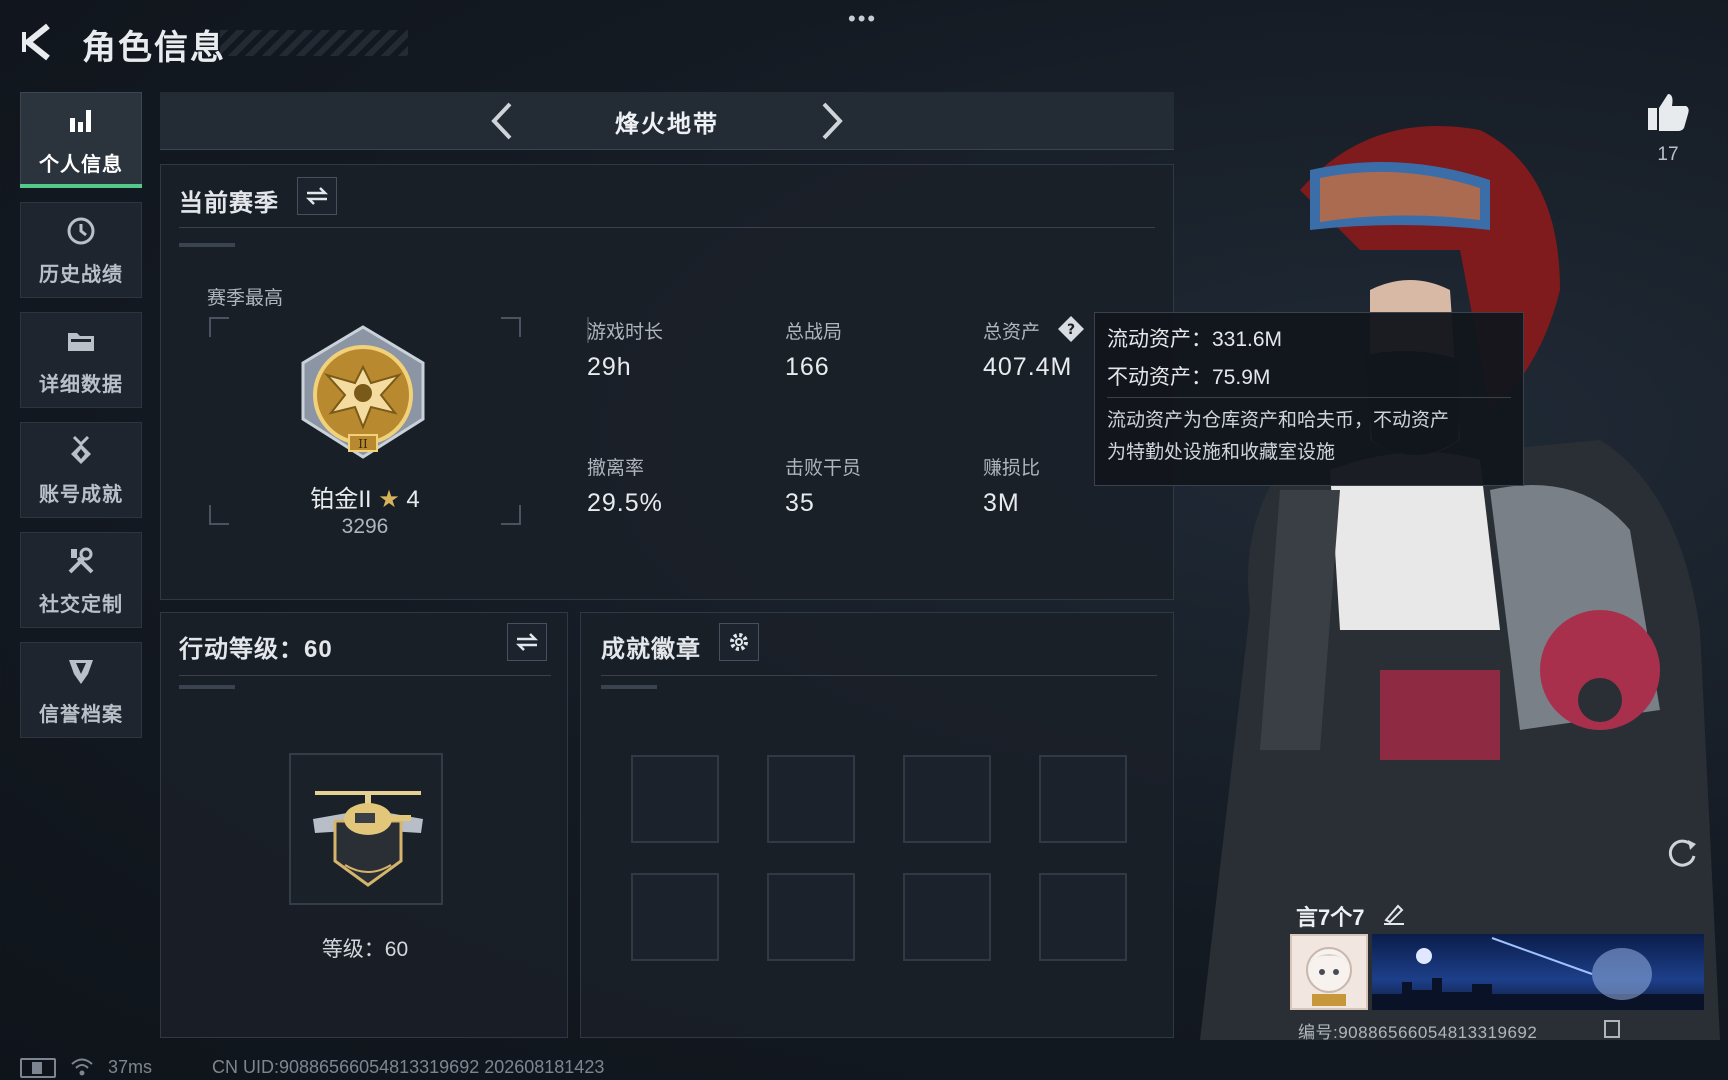 This screenshot has width=1728, height=1080. Describe the element at coordinates (130, 1067) in the screenshot. I see `ping-value: 37ms` at that location.